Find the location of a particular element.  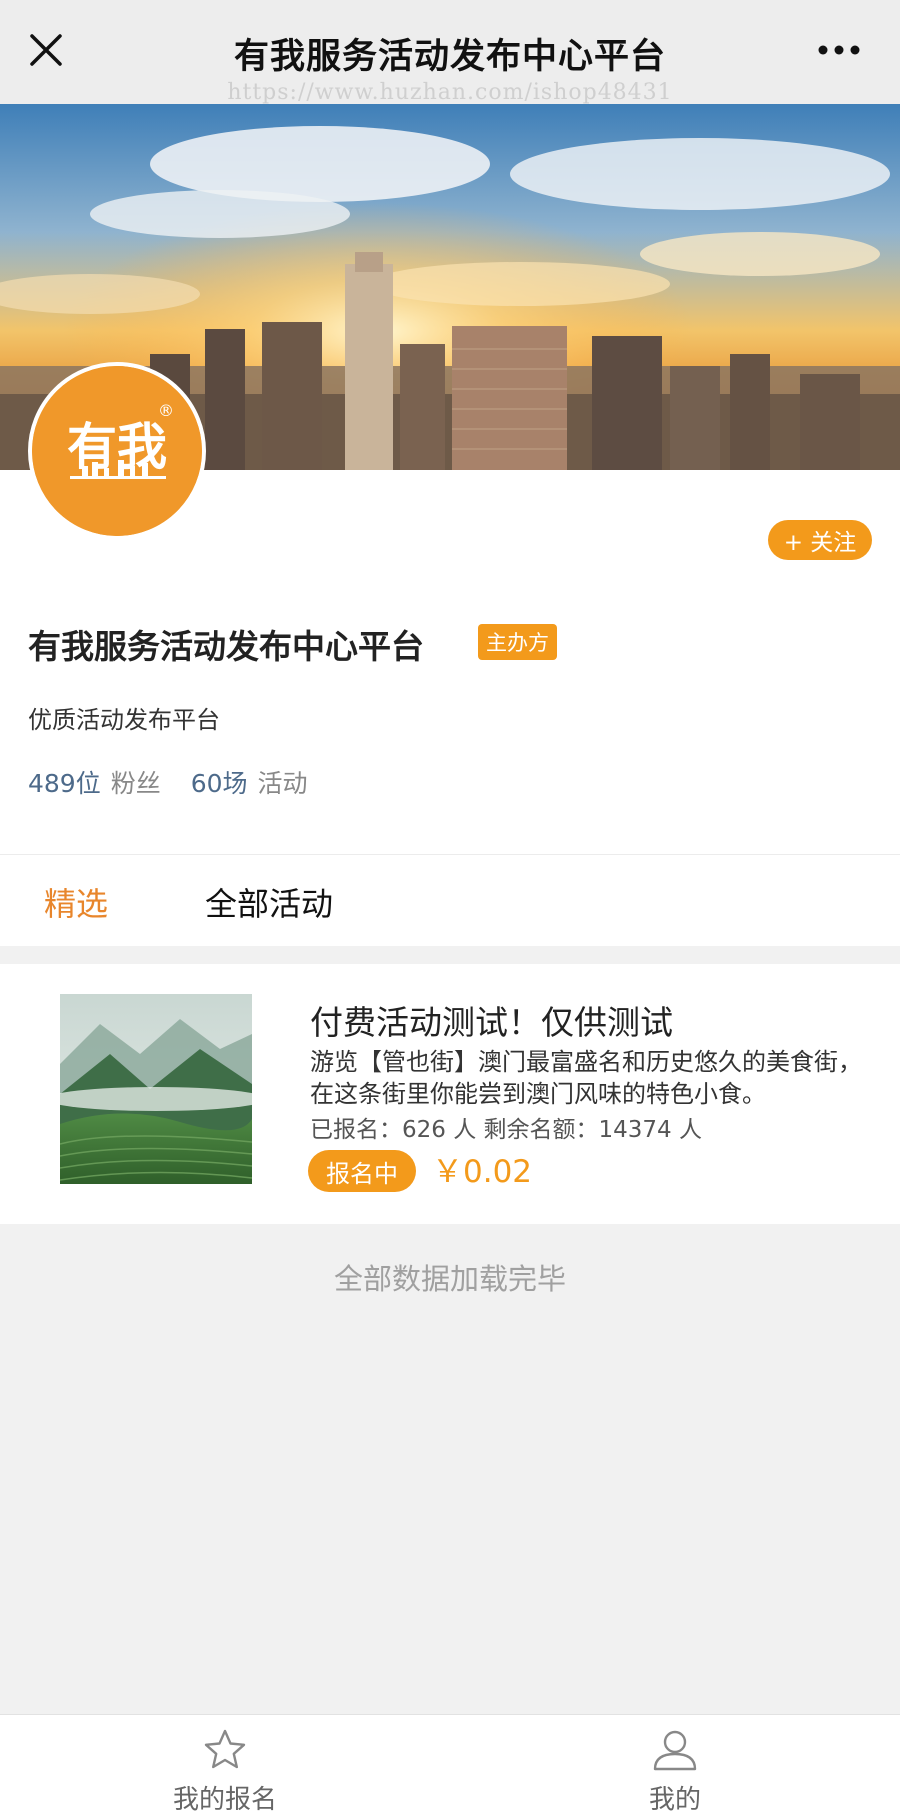

star-icon is located at coordinates (225, 1750).